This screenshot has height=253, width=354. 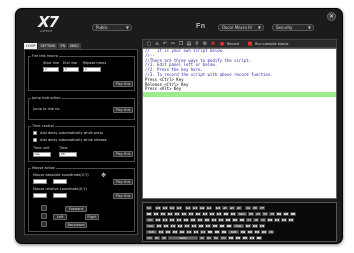 I want to click on key-f11: F11, so click(x=232, y=208).